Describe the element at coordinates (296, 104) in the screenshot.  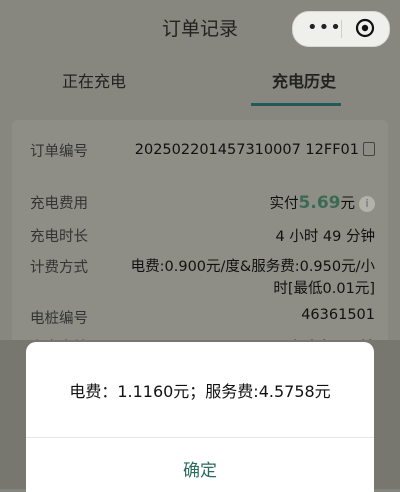
I see `active-tab-indicator` at that location.